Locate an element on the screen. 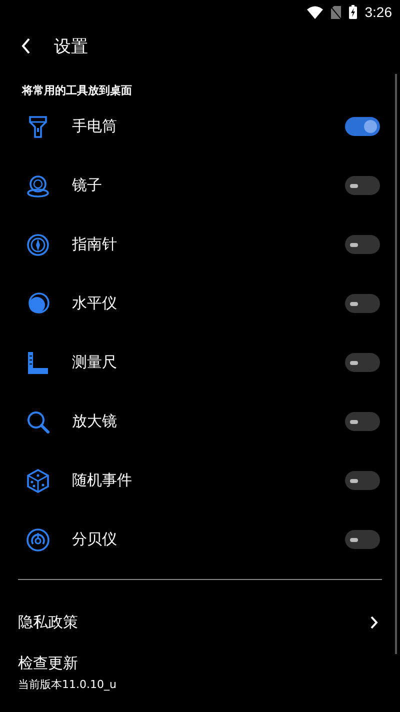 This screenshot has width=400, height=712. battery-icon is located at coordinates (352, 12).